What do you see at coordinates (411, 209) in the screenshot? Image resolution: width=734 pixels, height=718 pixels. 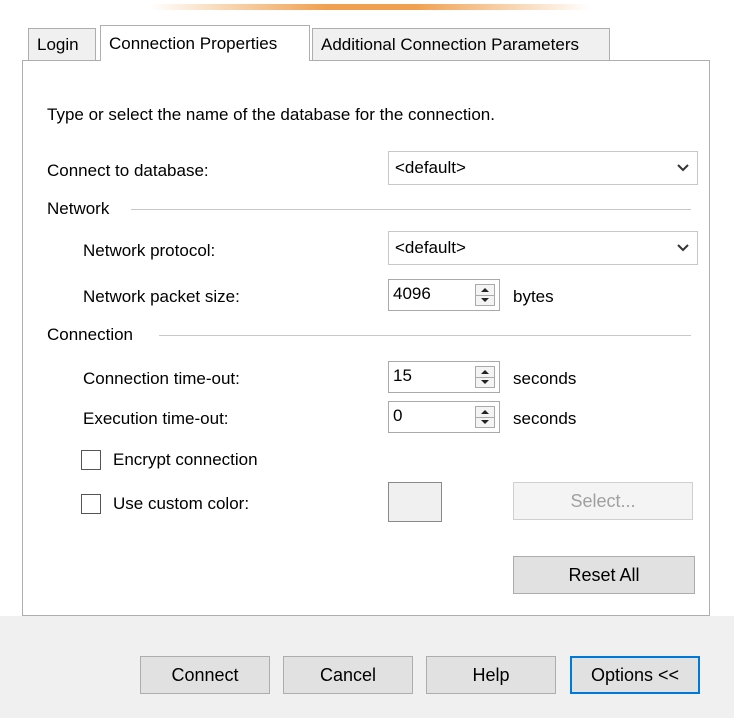 I see `network-group-divider` at bounding box center [411, 209].